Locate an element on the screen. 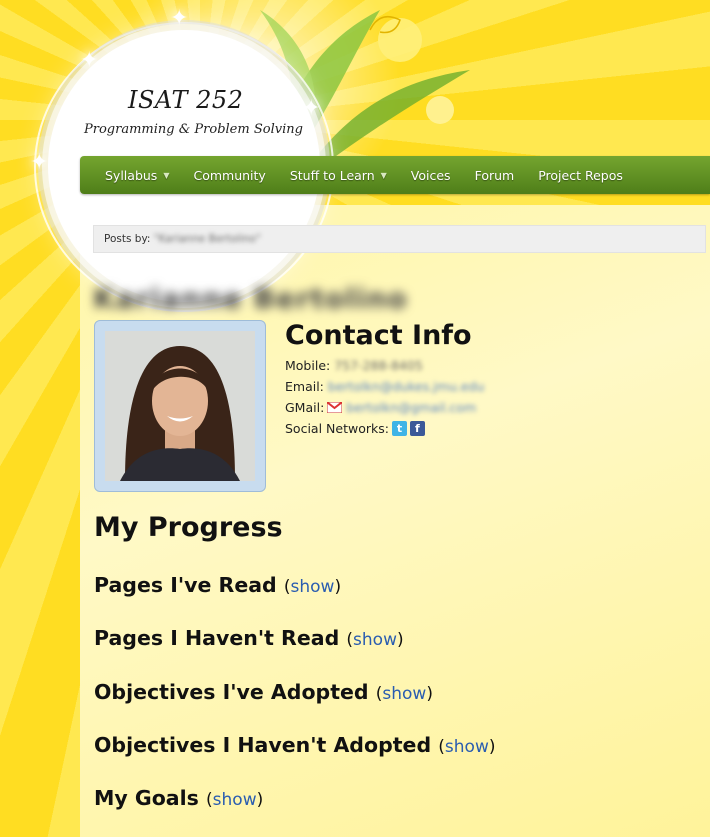 The width and height of the screenshot is (710, 837). gmail-value: bertolkn@gmail.com is located at coordinates (411, 407).